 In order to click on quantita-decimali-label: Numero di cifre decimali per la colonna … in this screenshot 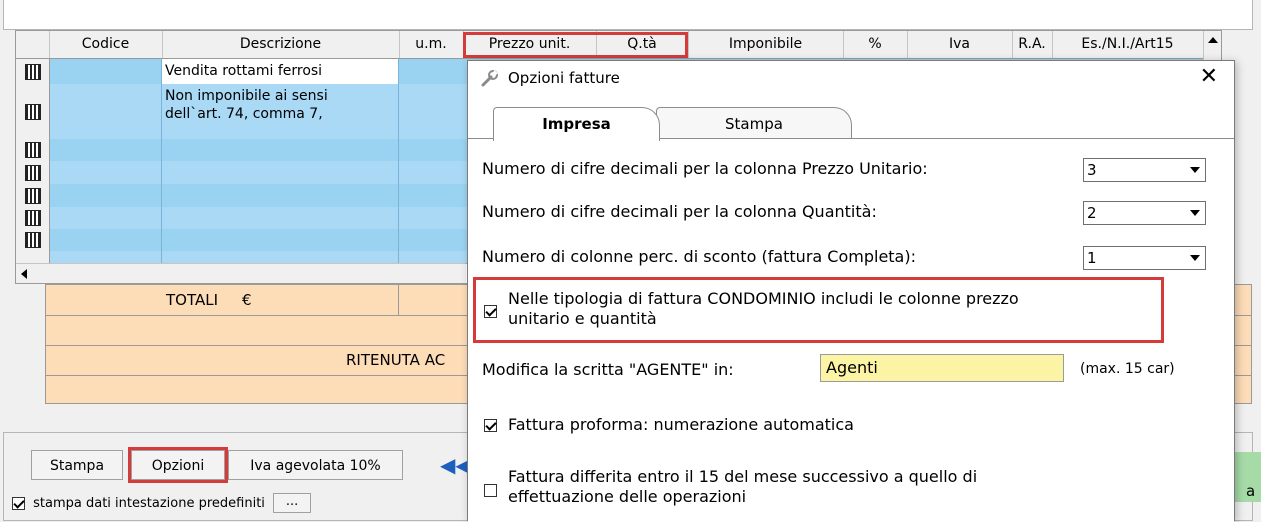, I will do `click(679, 211)`.